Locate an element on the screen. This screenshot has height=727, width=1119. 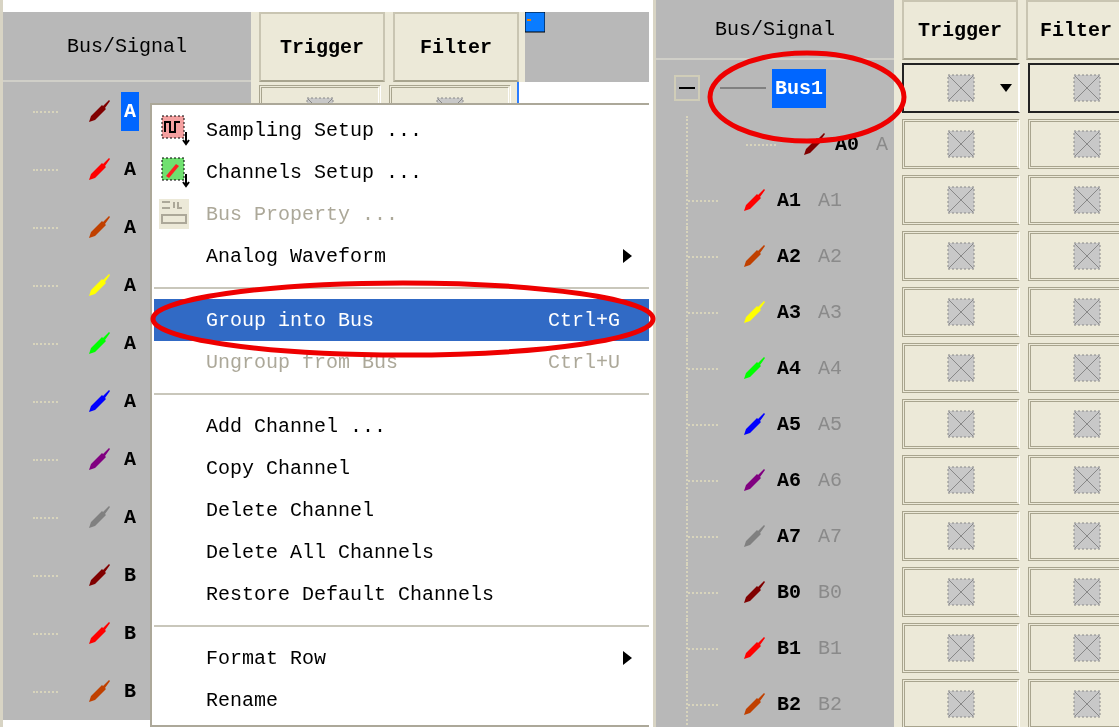
signal-label: A2 is located at coordinates (789, 256).